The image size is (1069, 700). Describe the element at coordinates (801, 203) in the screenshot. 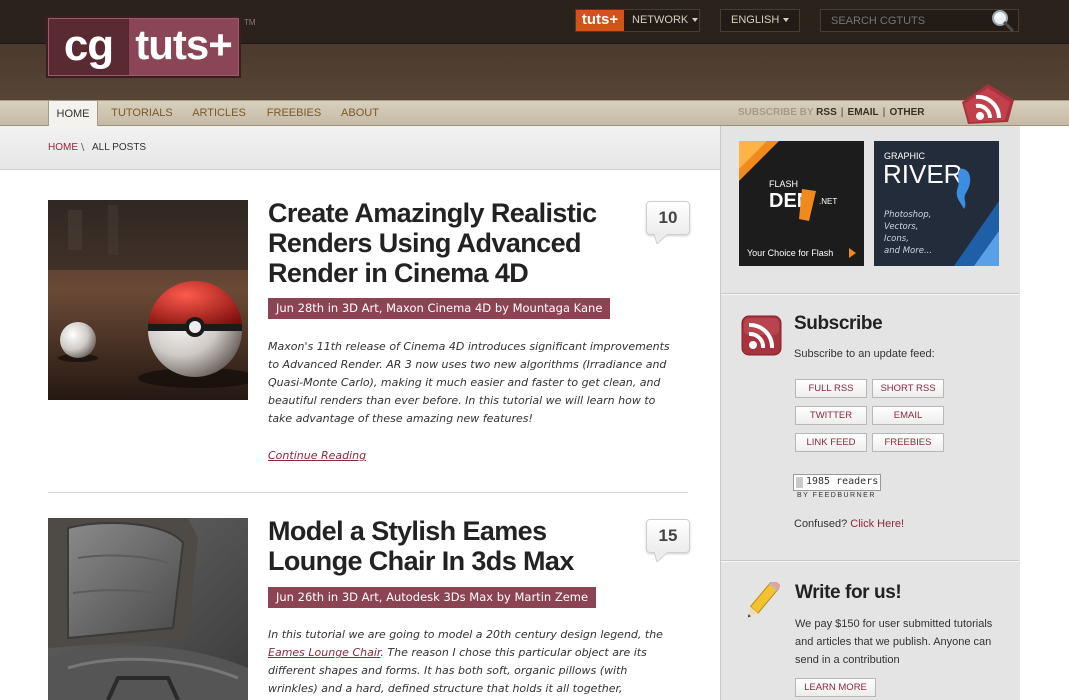

I see `flashden-ad: FLASH DEN .NET Your Choice for Flash` at that location.